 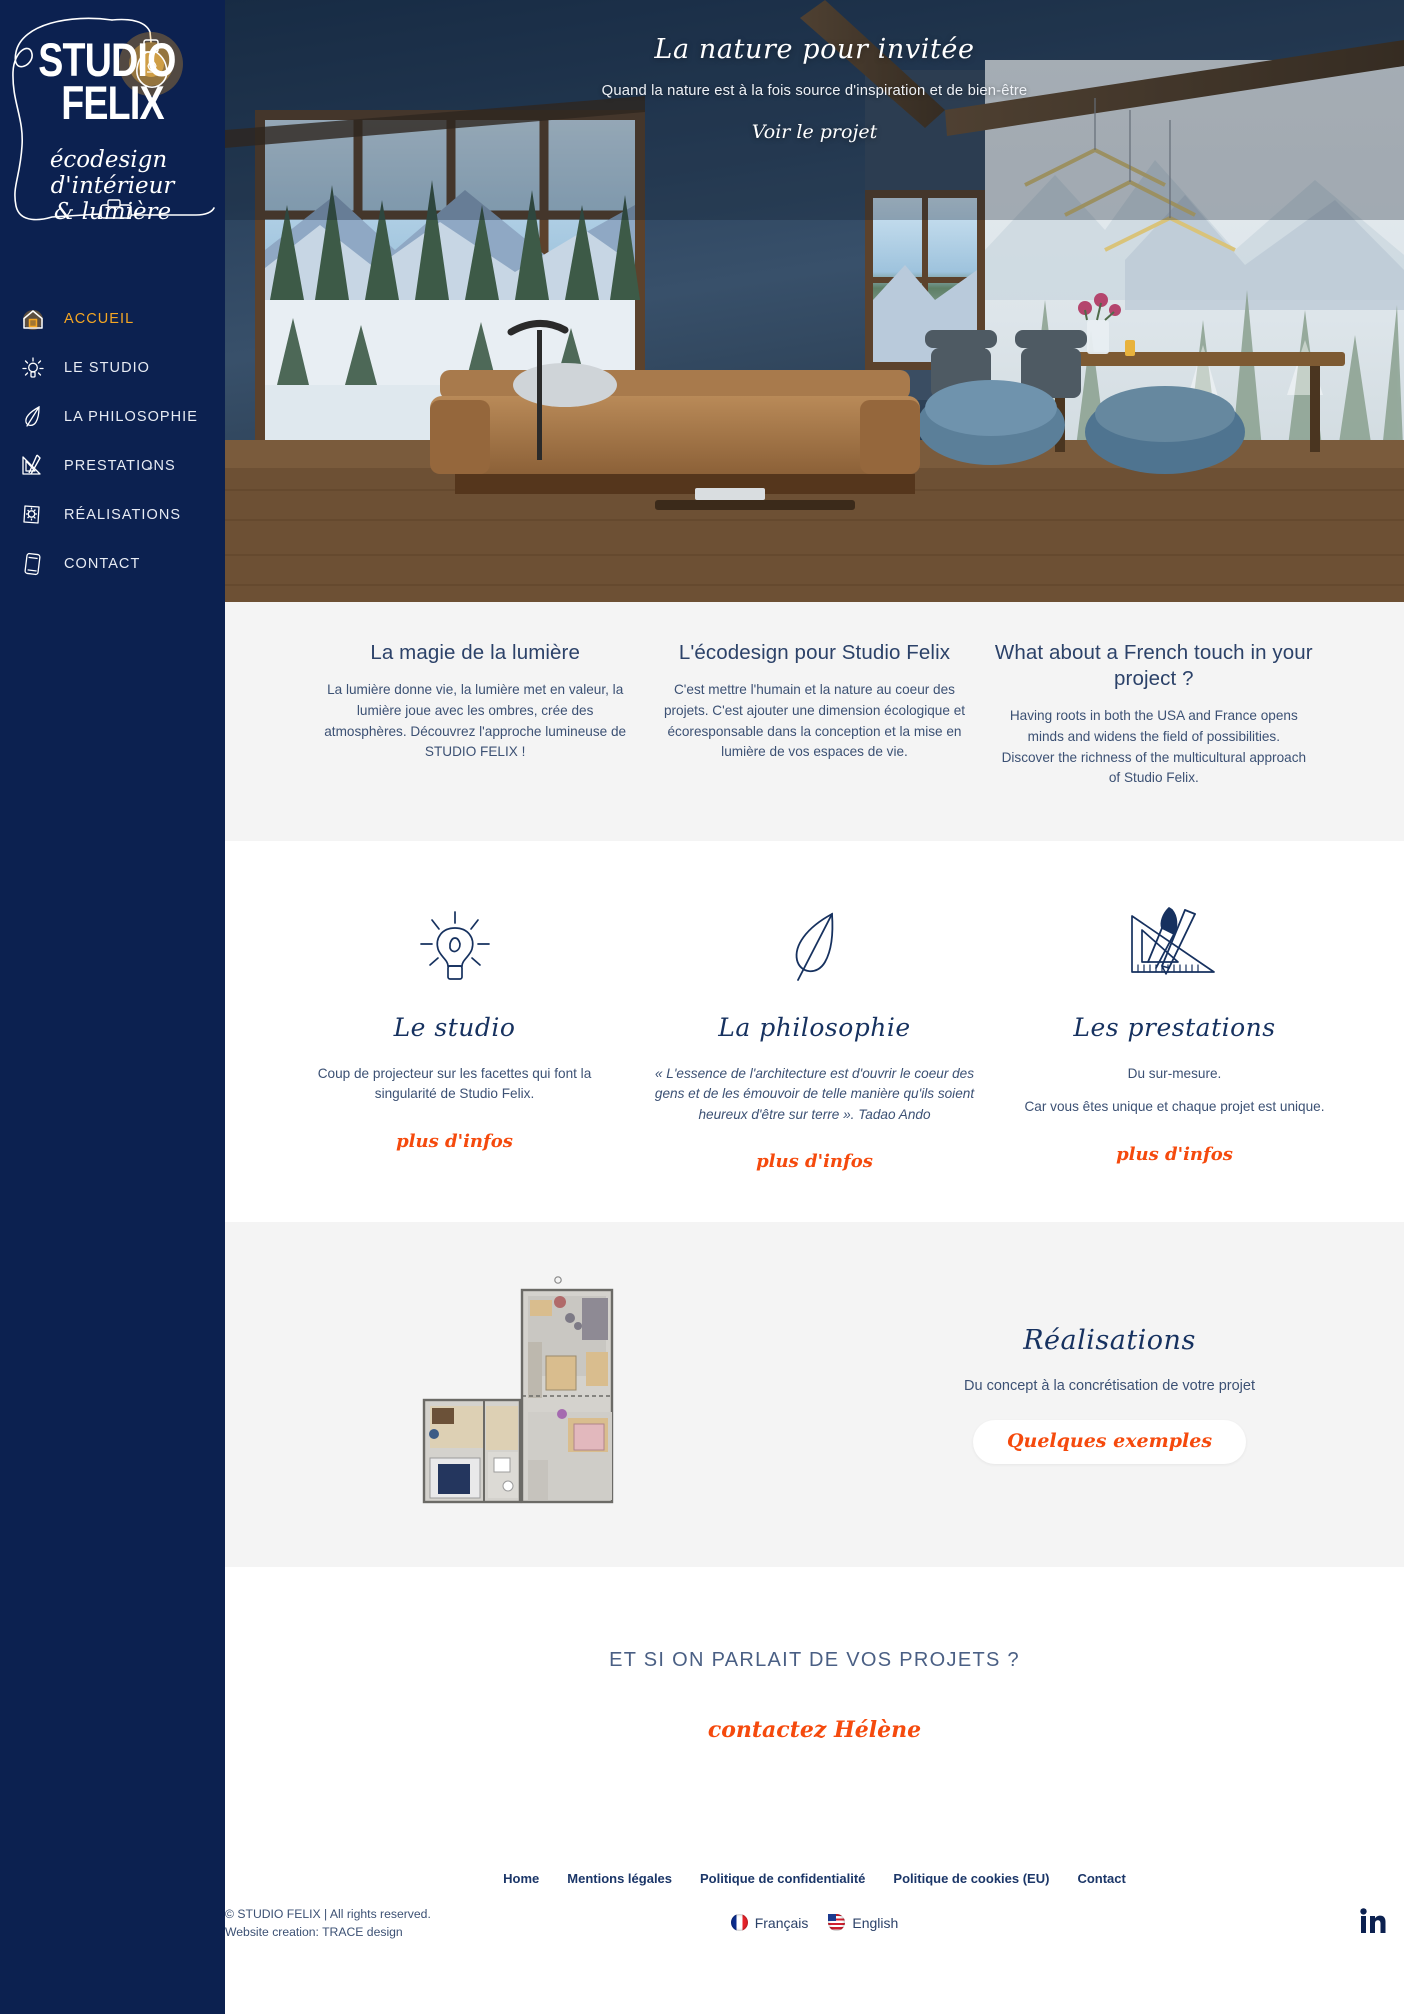 I want to click on tagline-line-2: d'intérieur, so click(x=112, y=185).